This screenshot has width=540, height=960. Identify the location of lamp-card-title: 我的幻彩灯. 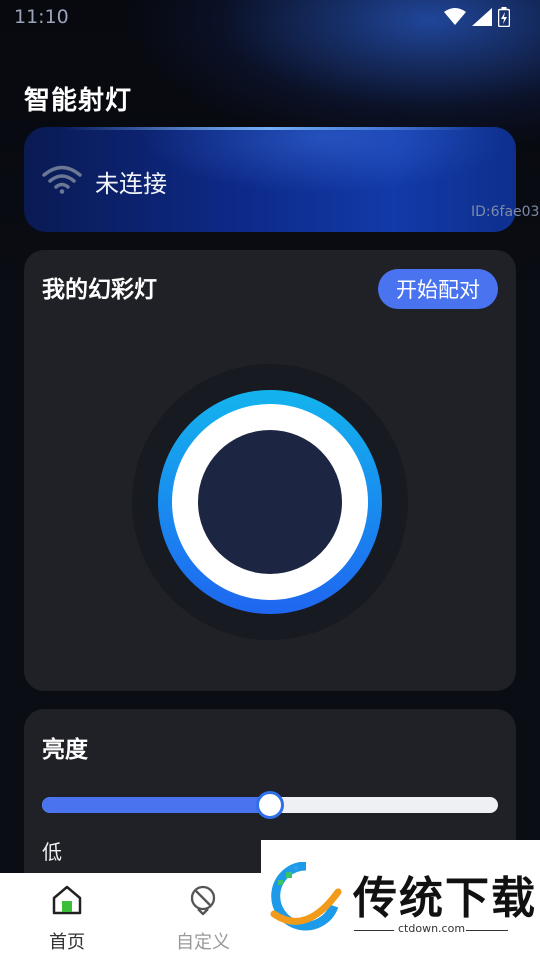
(99, 290).